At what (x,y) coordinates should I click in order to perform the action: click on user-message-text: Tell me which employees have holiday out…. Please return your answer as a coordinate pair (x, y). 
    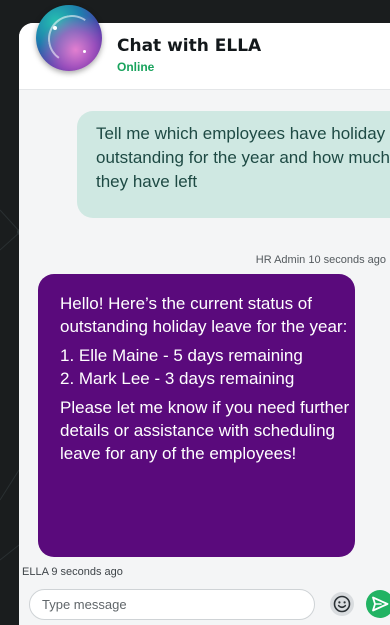
    Looking at the image, I should click on (243, 157).